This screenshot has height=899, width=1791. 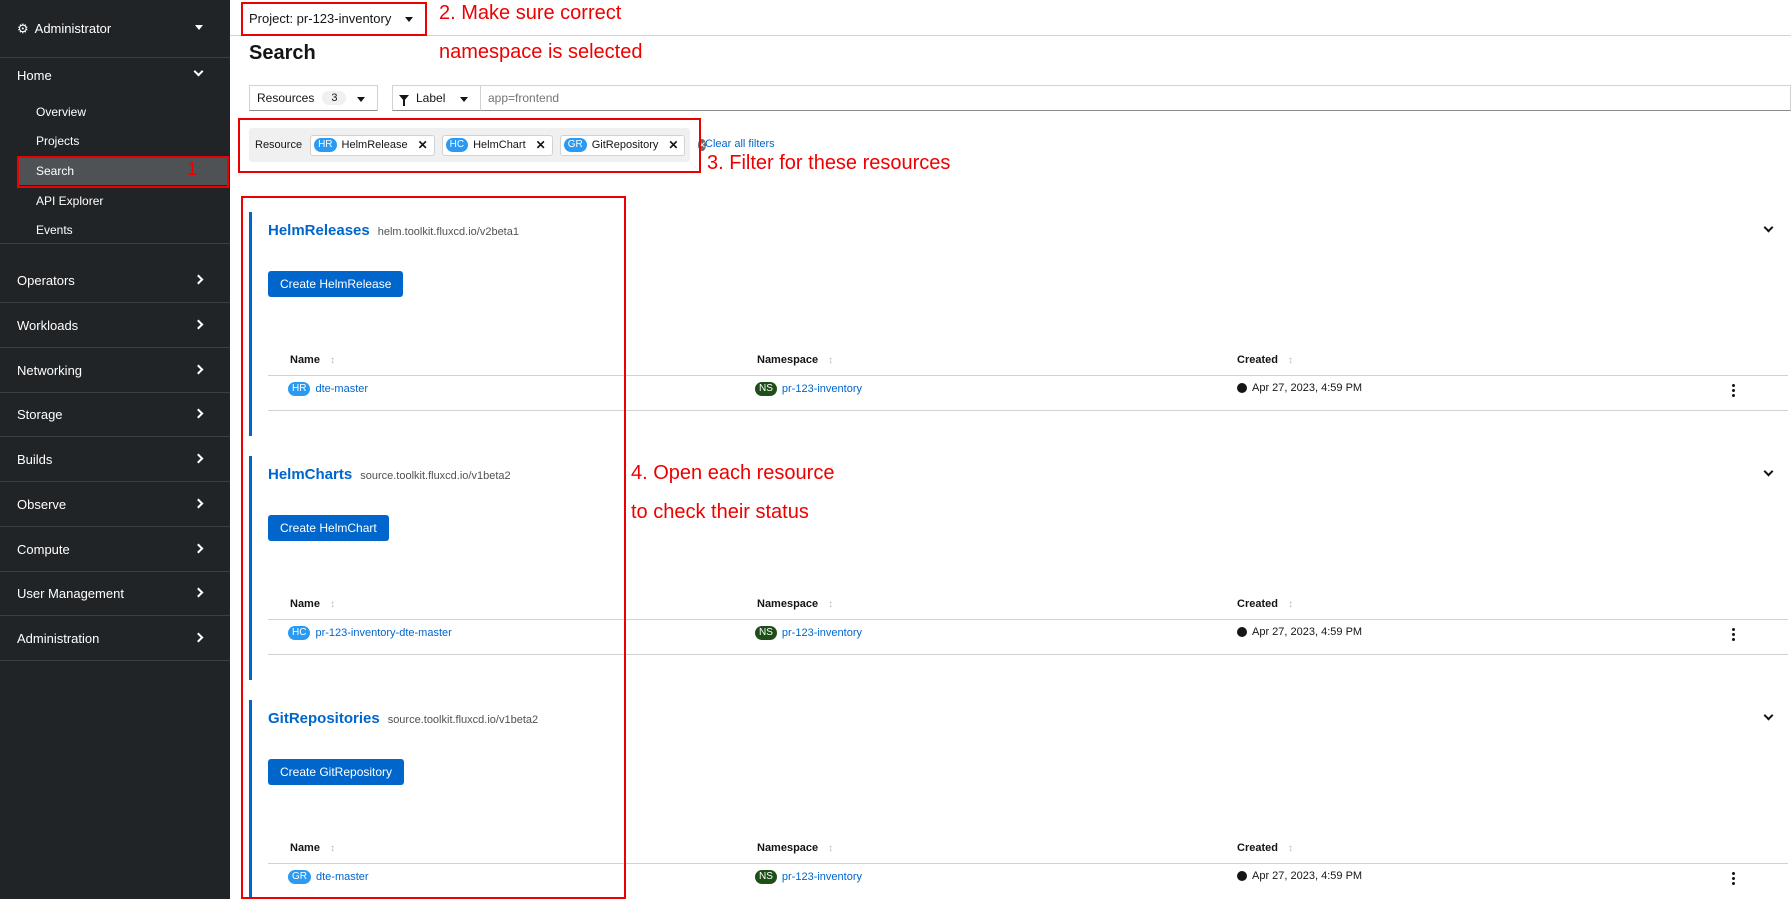 I want to click on nav-section-operators: Operators, so click(x=115, y=280).